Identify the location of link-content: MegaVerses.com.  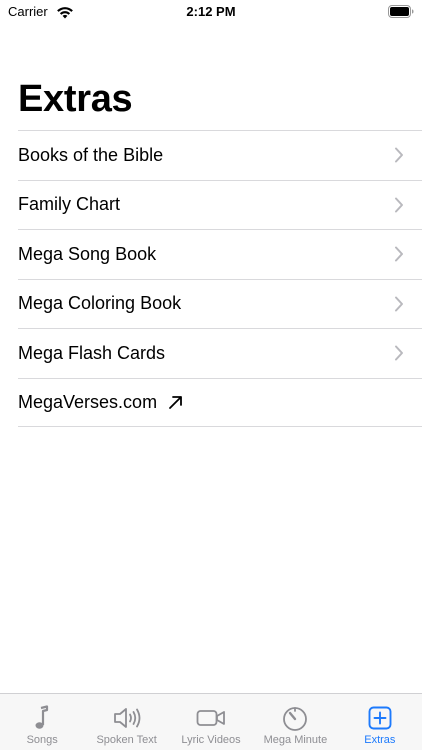
(100, 402).